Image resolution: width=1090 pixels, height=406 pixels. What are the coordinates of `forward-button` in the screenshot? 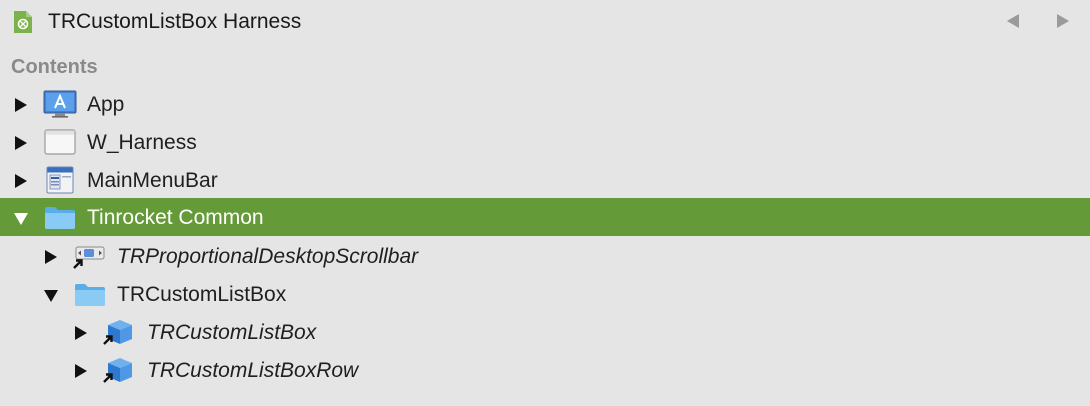 It's located at (1063, 21).